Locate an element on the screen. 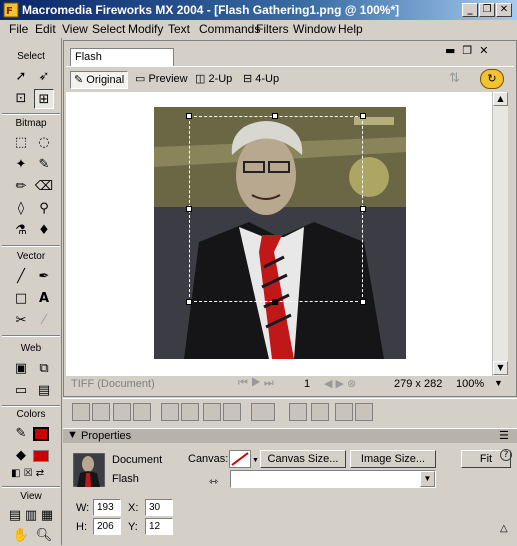  swap-default-colors-icon: ◧ ☒ ⇄ is located at coordinates (31, 475).